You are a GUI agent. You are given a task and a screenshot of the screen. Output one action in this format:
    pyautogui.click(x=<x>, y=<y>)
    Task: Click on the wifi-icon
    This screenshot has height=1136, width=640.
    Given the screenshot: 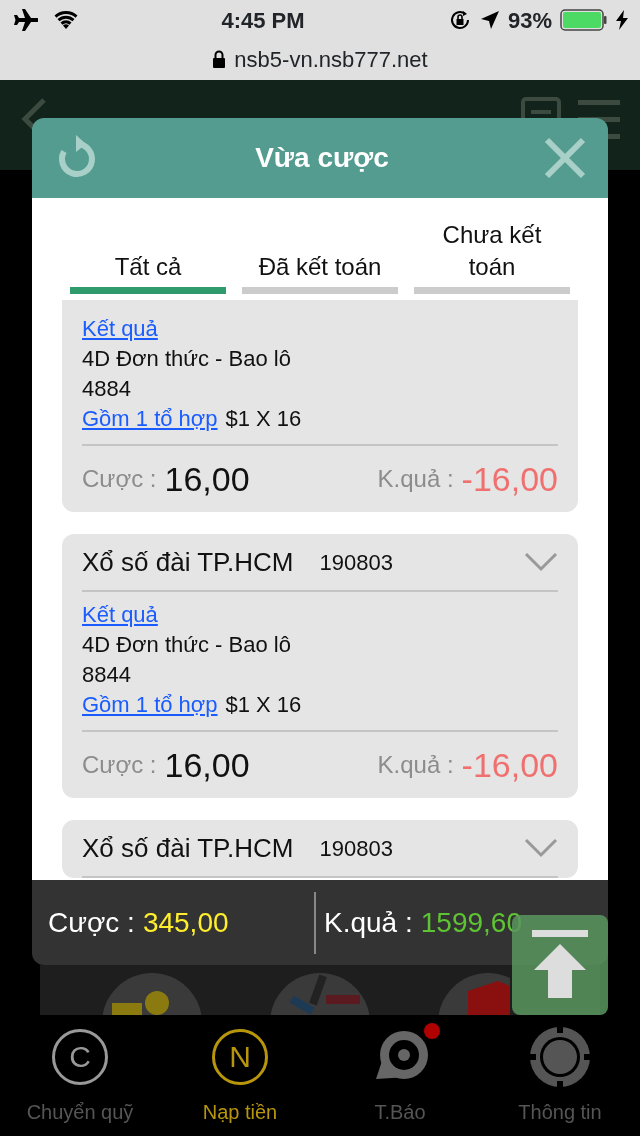 What is the action you would take?
    pyautogui.click(x=66, y=20)
    